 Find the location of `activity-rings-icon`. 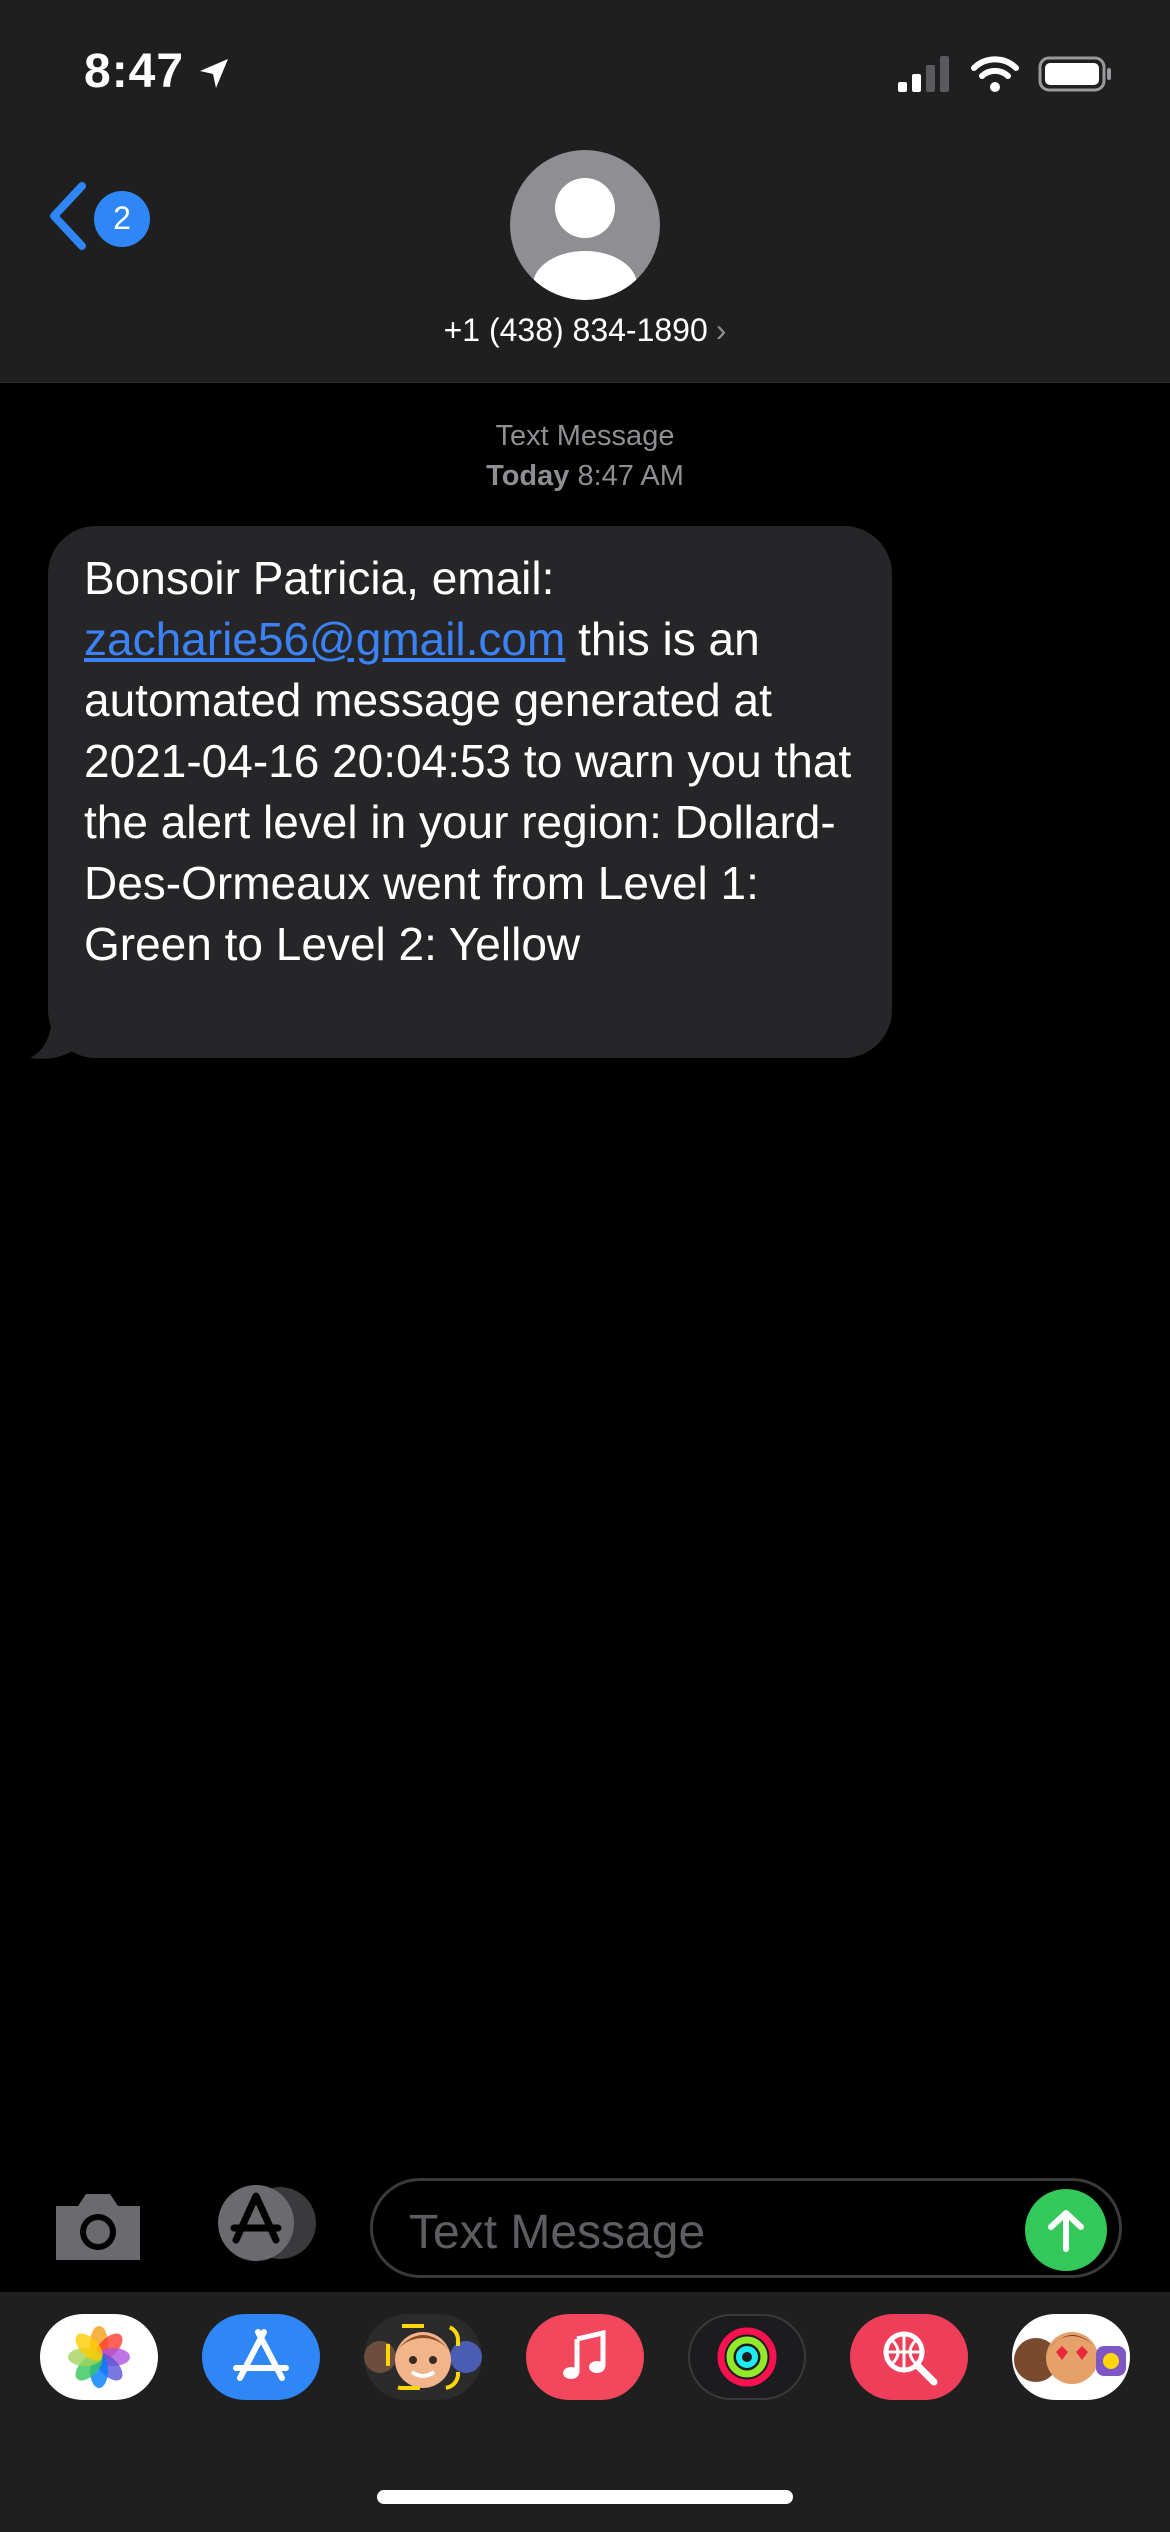

activity-rings-icon is located at coordinates (747, 2357).